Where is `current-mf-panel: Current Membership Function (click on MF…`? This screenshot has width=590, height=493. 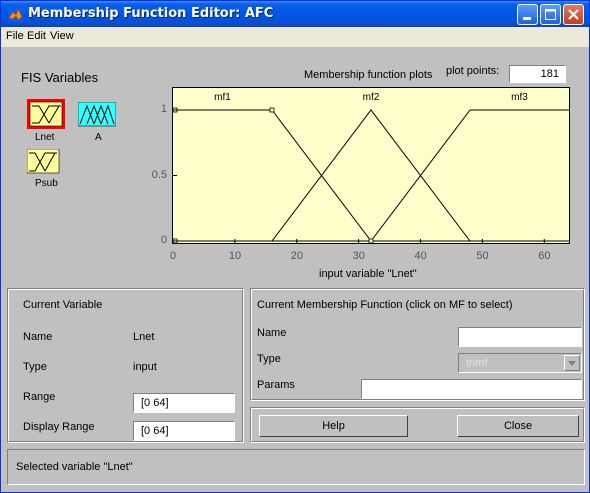 current-mf-panel: Current Membership Function (click on MF… is located at coordinates (417, 344).